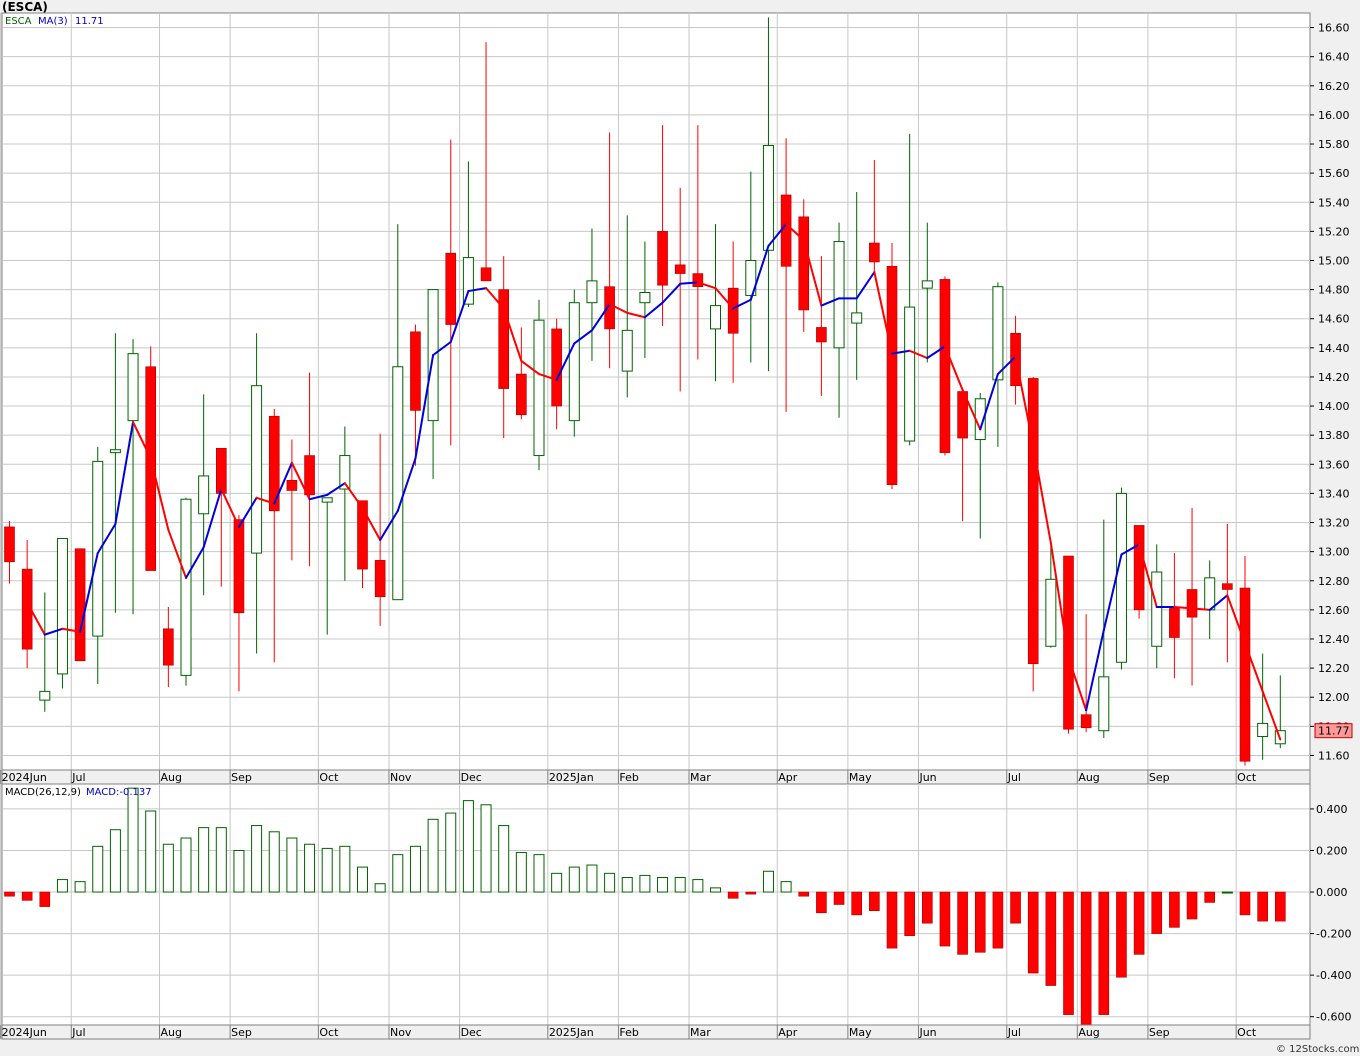 This screenshot has height=1056, width=1360. Describe the element at coordinates (1334, 581) in the screenshot. I see `price-tick-label: 12.80` at that location.